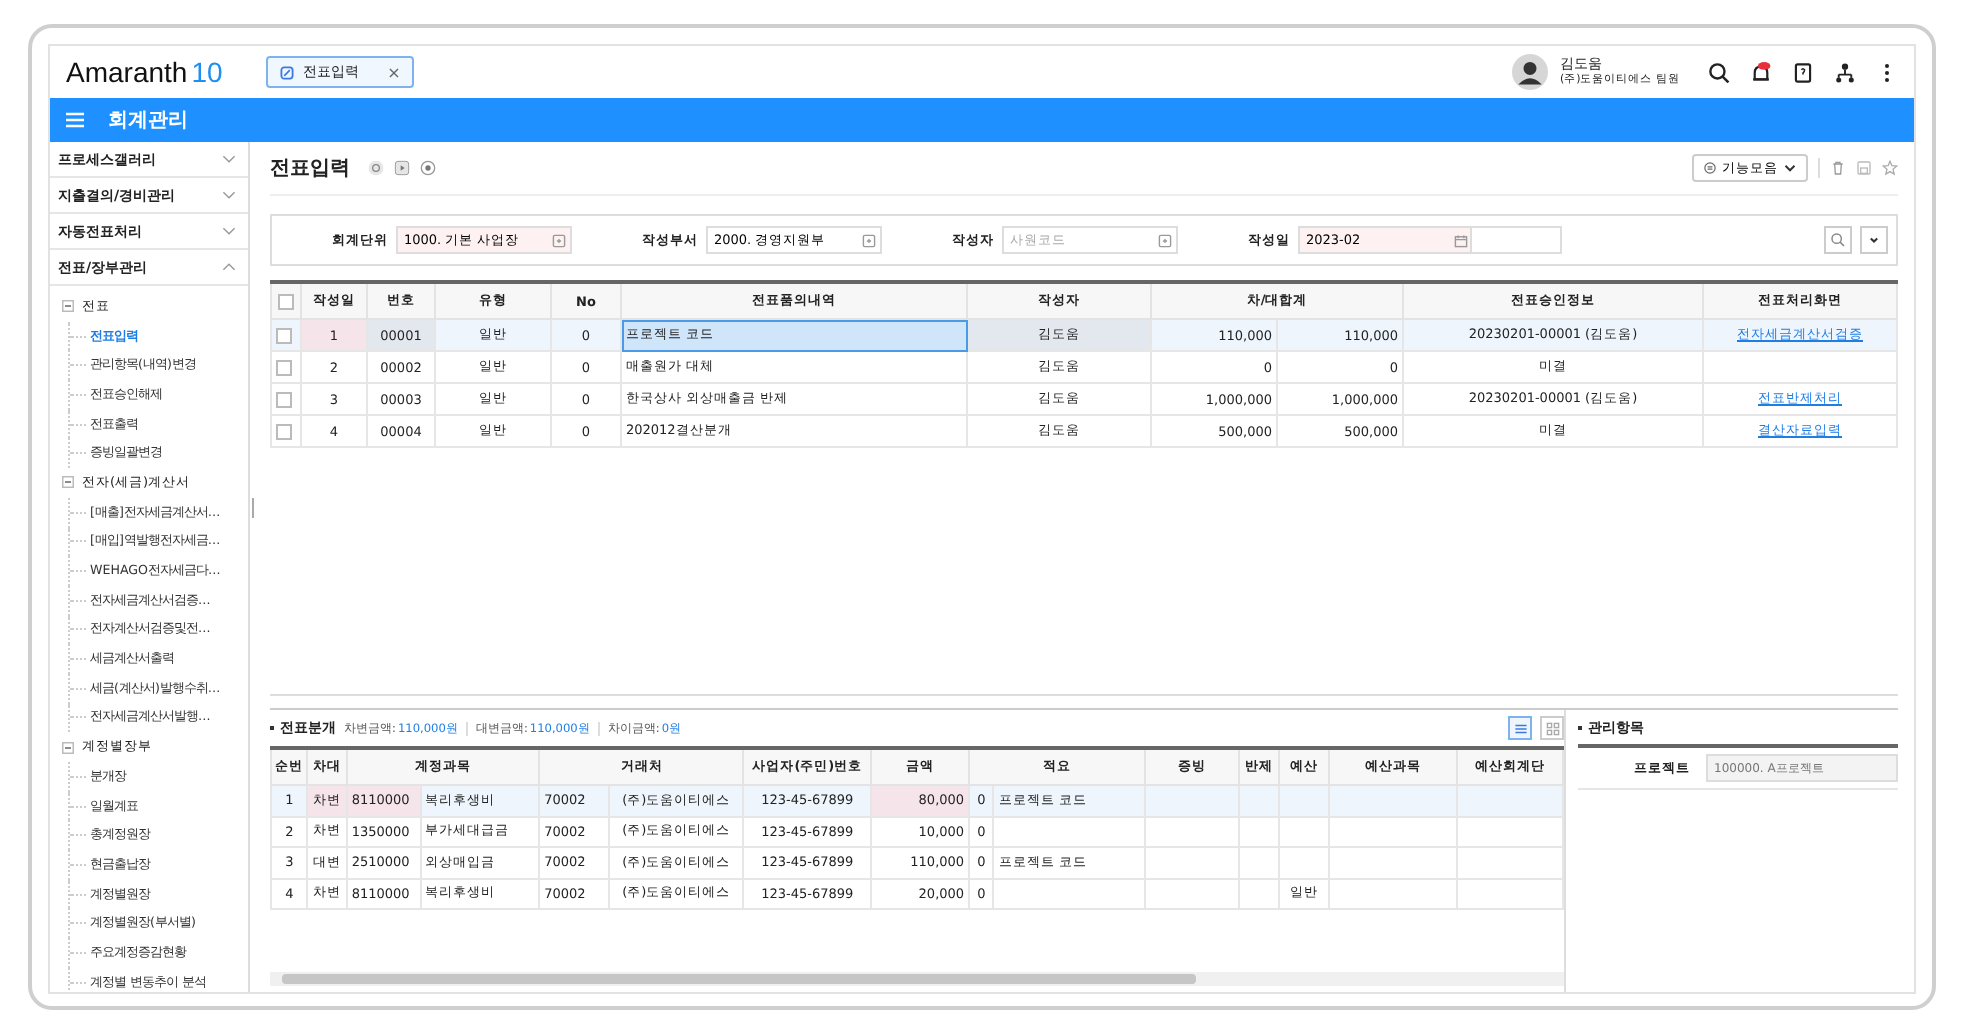 This screenshot has width=1968, height=1034. What do you see at coordinates (1516, 240) in the screenshot?
I see `date-end-field` at bounding box center [1516, 240].